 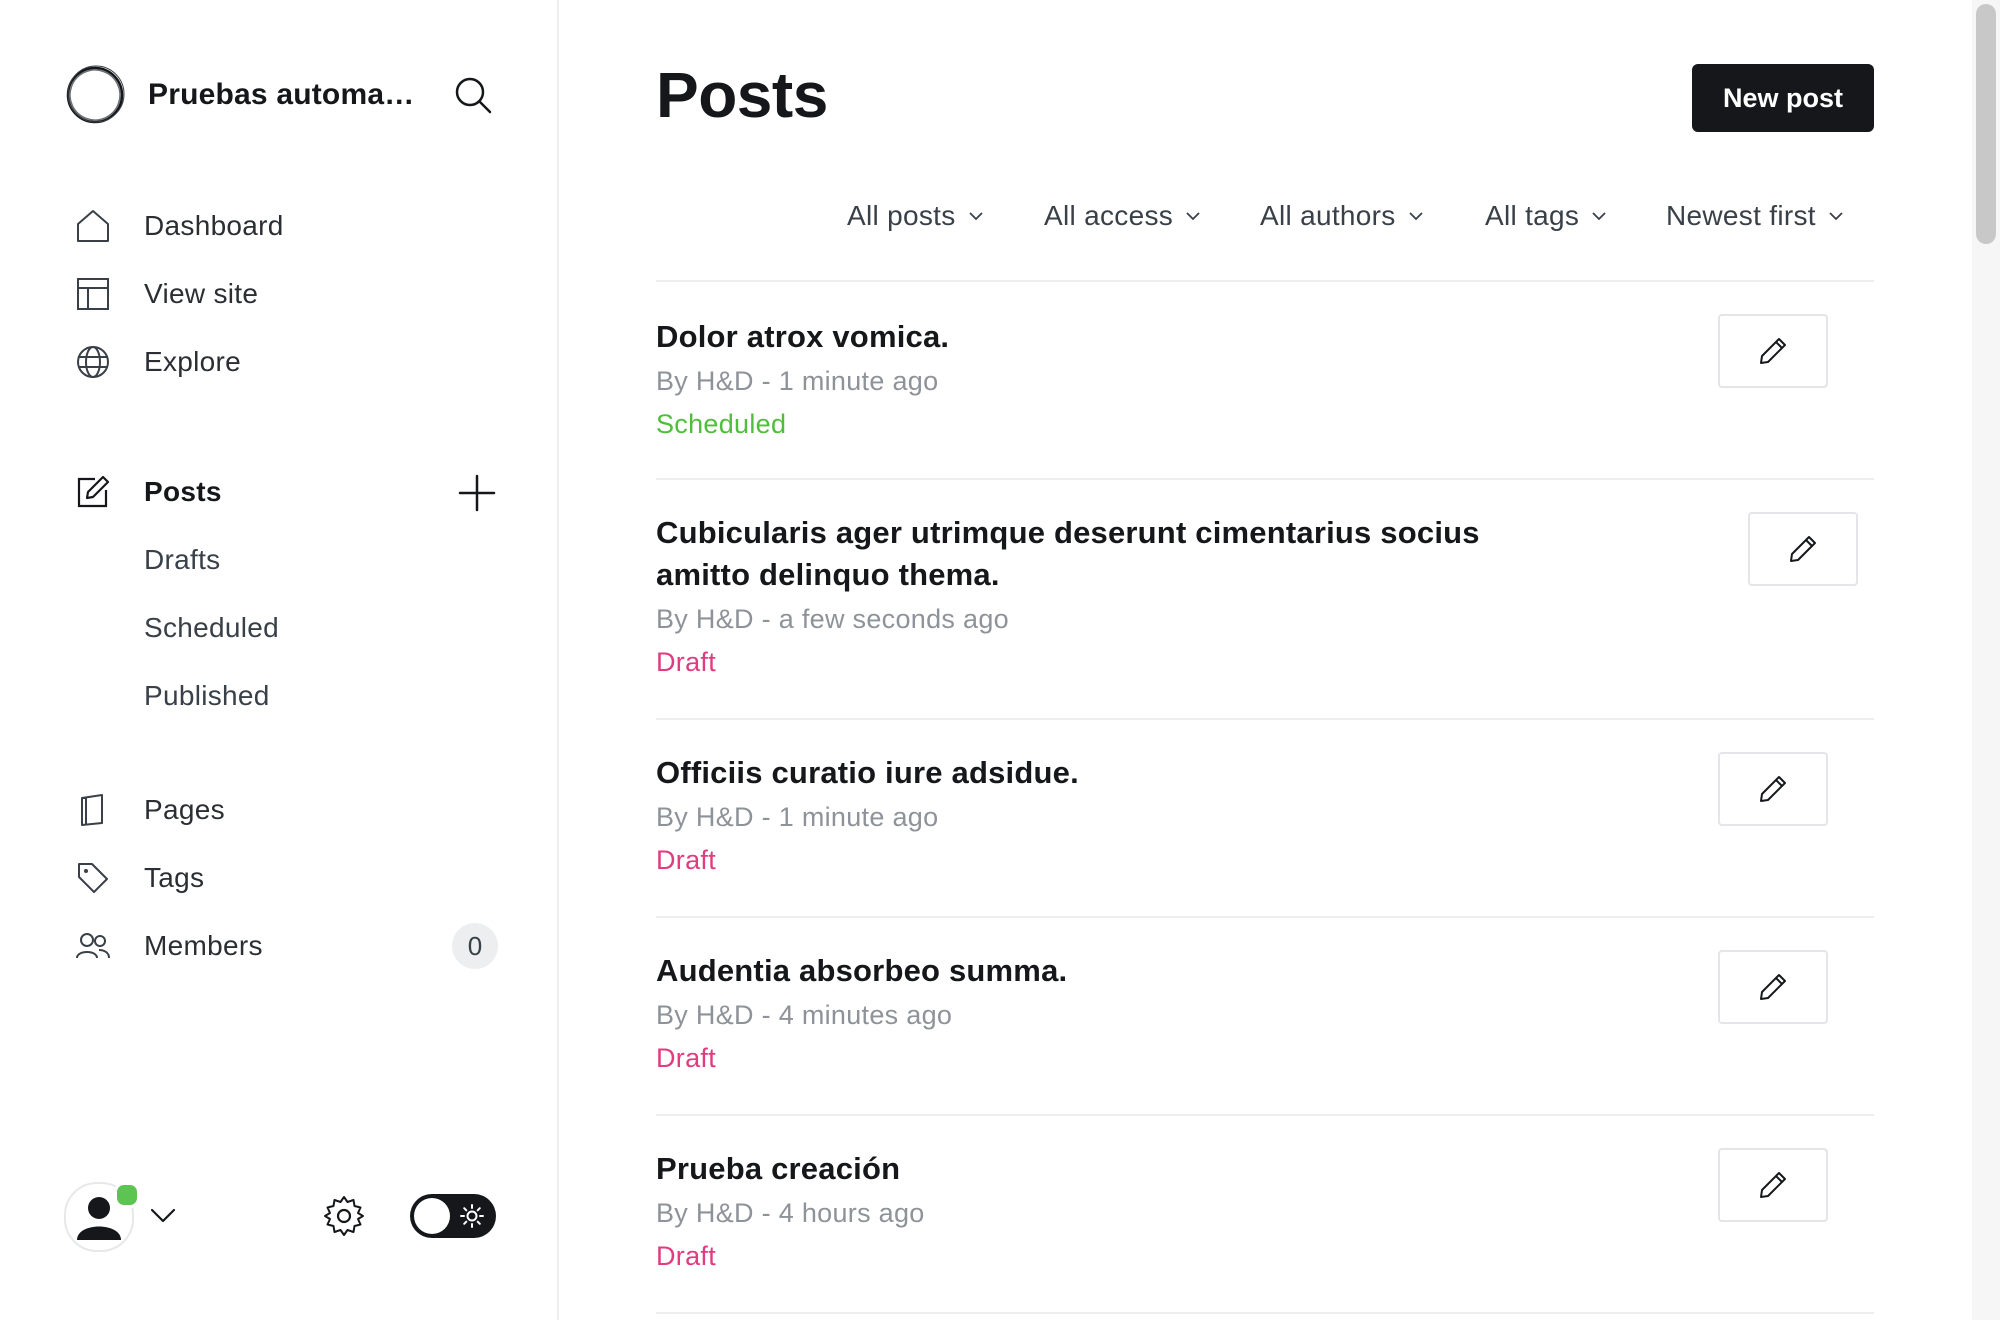 What do you see at coordinates (93, 294) in the screenshot?
I see `layout-icon` at bounding box center [93, 294].